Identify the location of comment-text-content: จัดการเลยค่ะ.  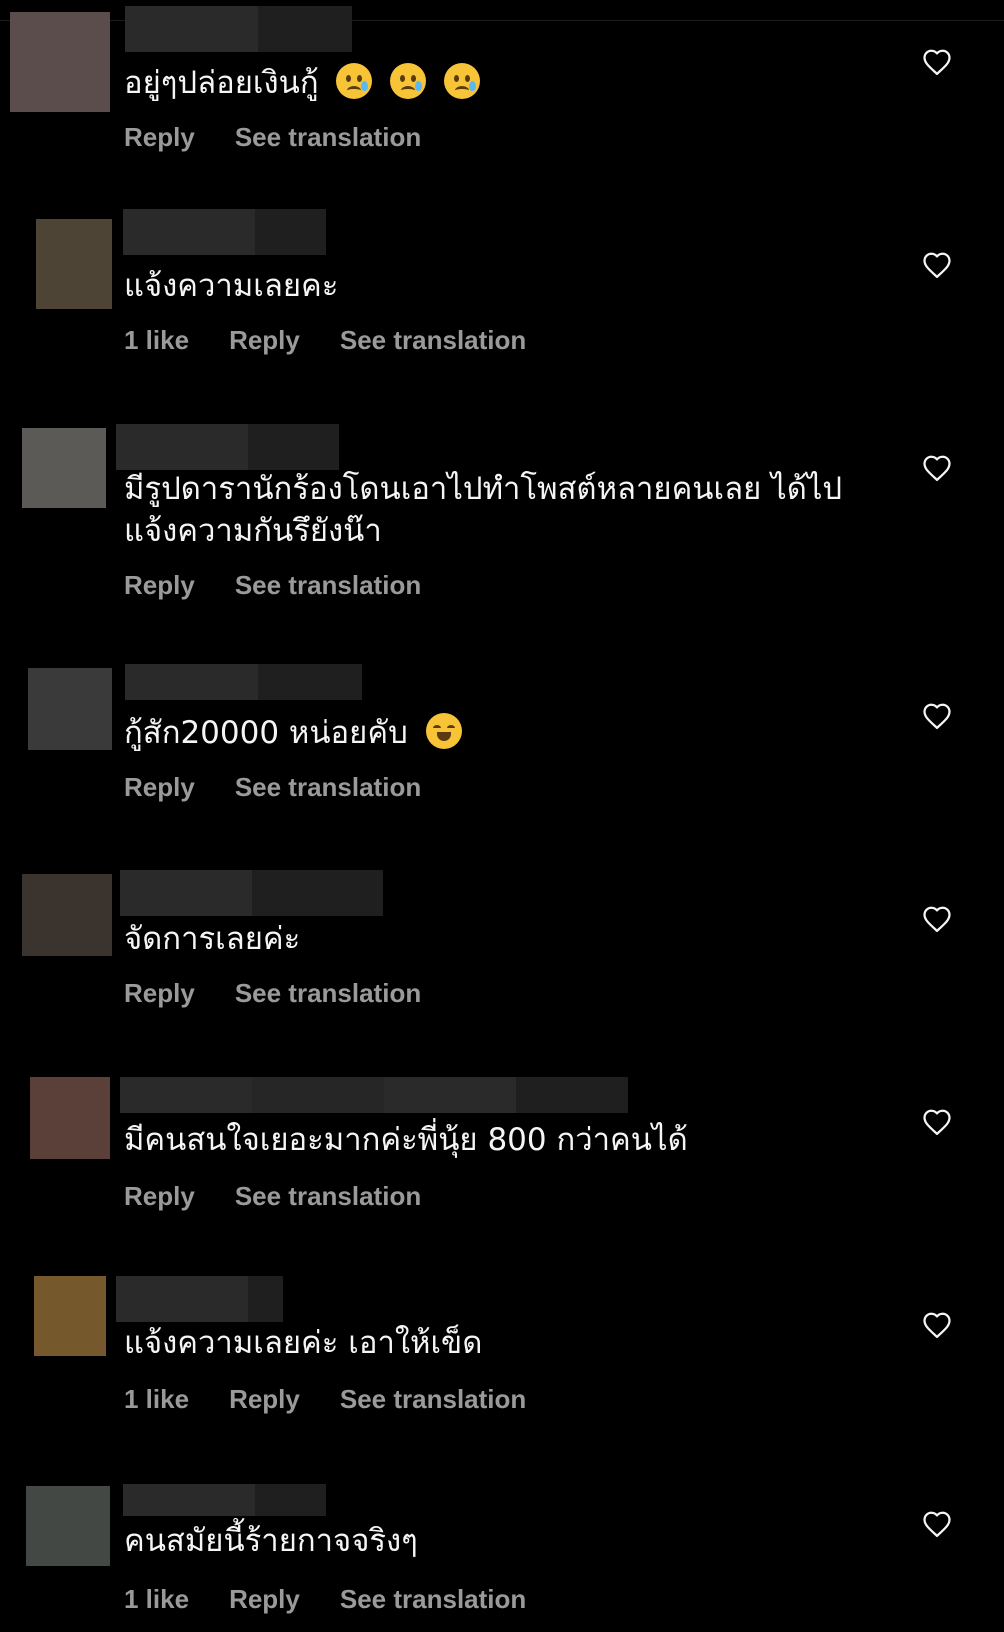
(212, 939).